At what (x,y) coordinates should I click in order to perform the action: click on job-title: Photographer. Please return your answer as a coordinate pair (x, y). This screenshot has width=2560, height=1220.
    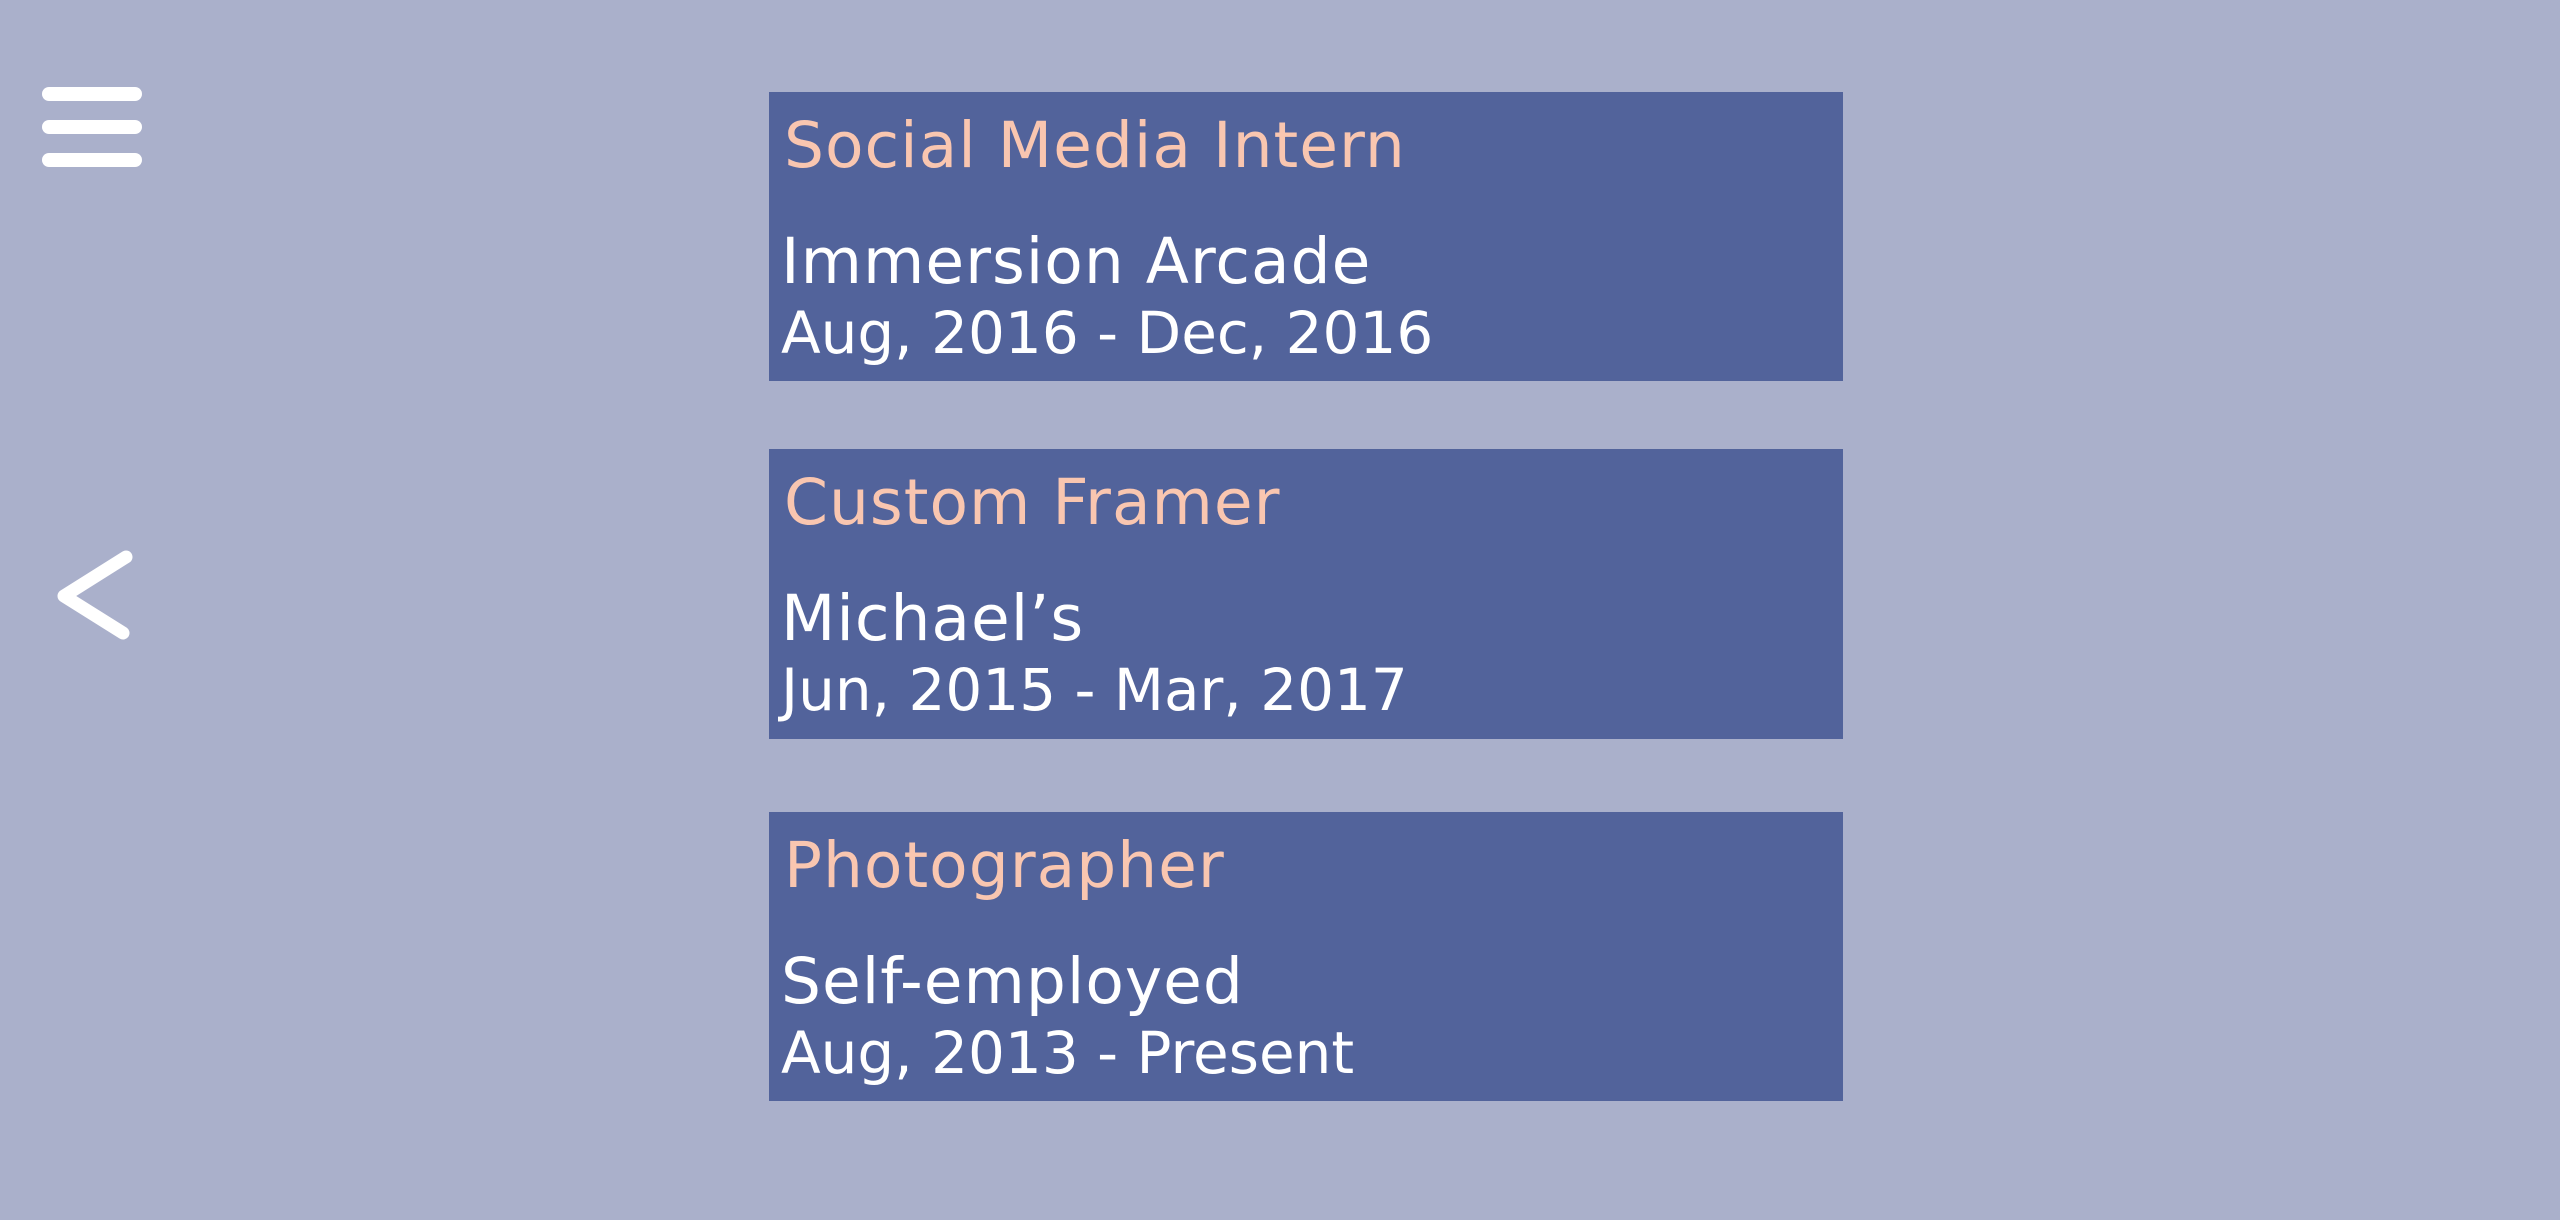
    Looking at the image, I should click on (1004, 865).